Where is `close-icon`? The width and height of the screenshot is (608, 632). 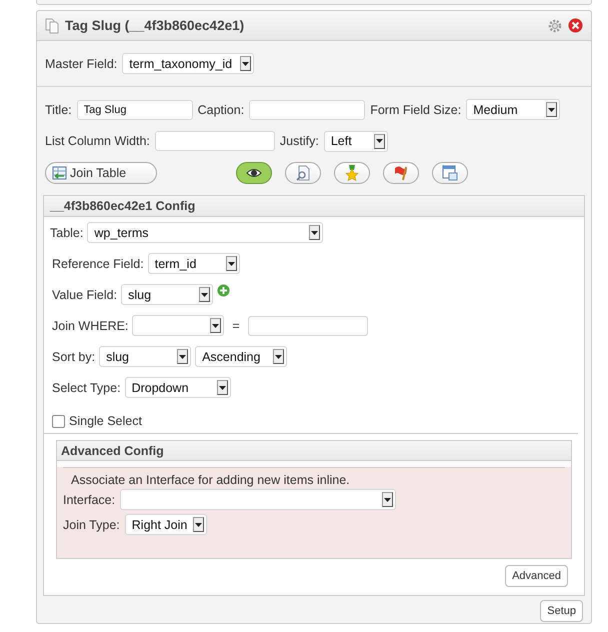
close-icon is located at coordinates (575, 25).